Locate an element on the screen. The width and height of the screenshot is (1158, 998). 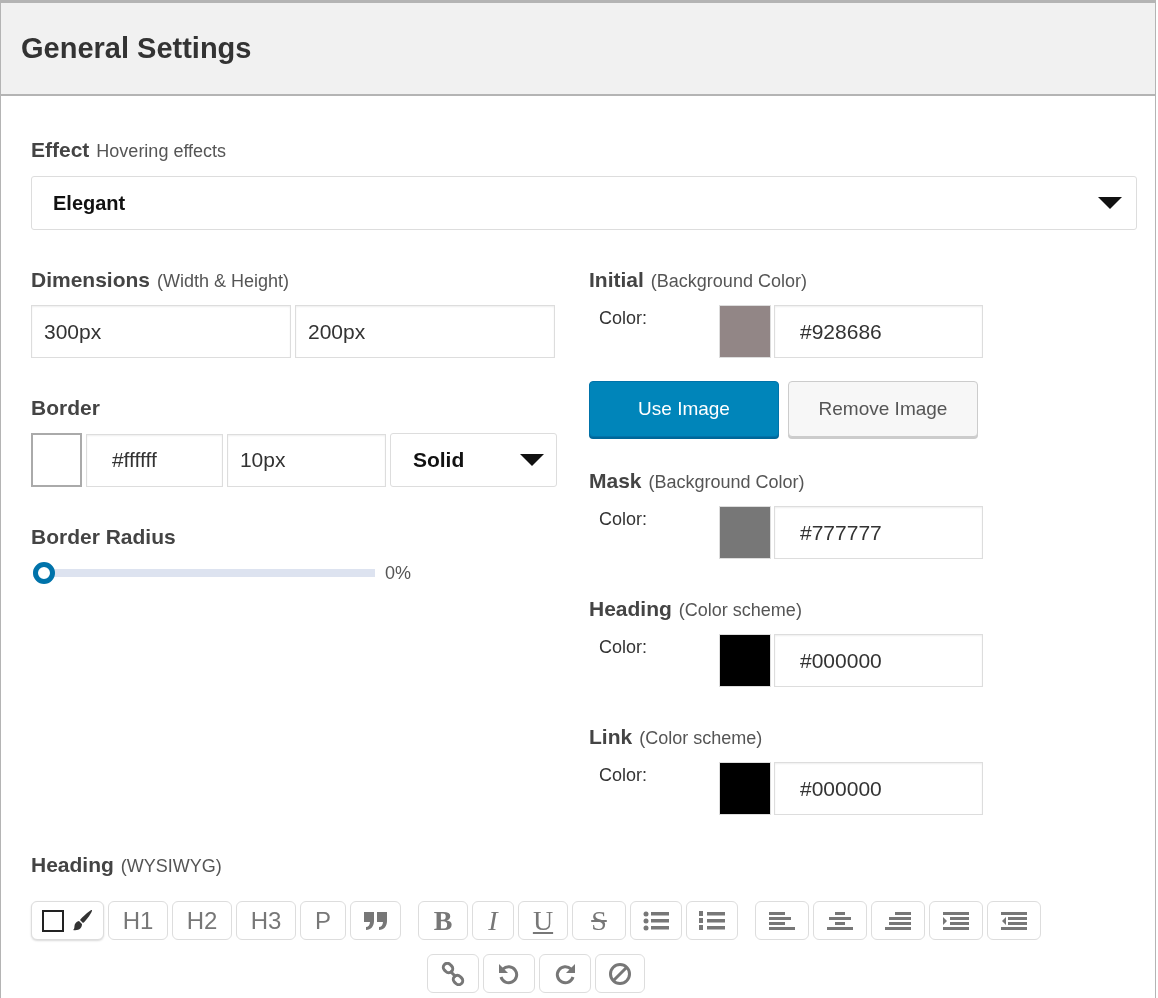
quote-button is located at coordinates (375, 920).